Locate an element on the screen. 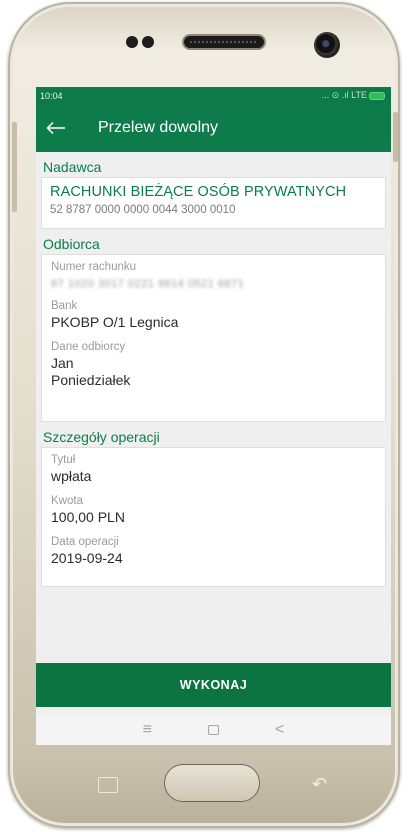 Image resolution: width=408 pixels, height=832 pixels. earpiece-speaker is located at coordinates (224, 42).